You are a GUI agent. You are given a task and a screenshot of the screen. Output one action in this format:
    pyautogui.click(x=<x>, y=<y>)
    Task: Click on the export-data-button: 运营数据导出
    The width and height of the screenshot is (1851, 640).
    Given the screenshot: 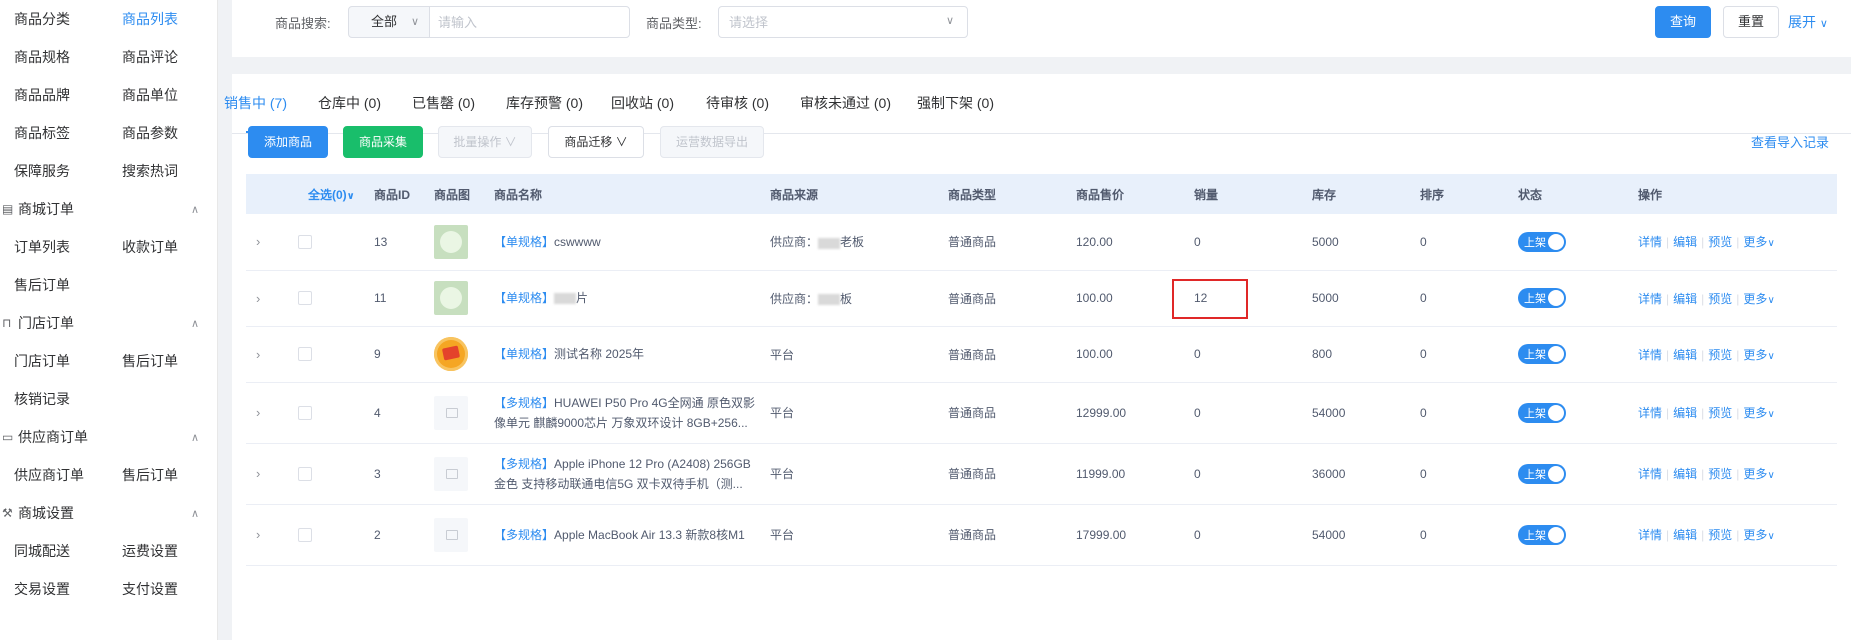 What is the action you would take?
    pyautogui.click(x=712, y=142)
    